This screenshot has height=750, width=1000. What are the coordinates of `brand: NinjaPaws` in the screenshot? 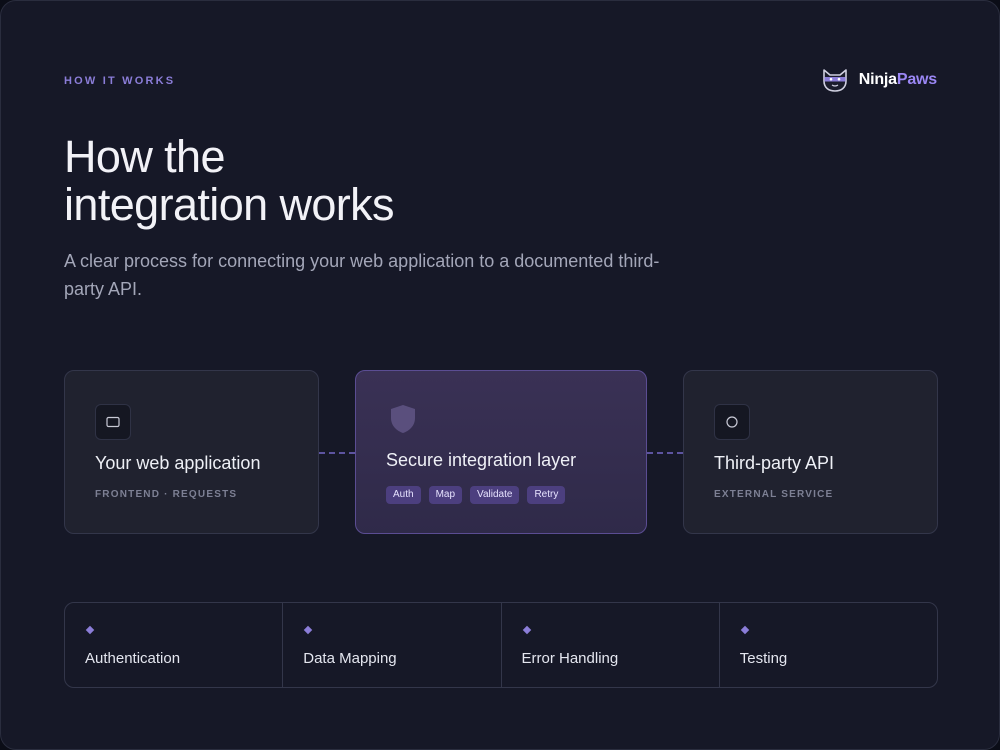 It's located at (879, 80).